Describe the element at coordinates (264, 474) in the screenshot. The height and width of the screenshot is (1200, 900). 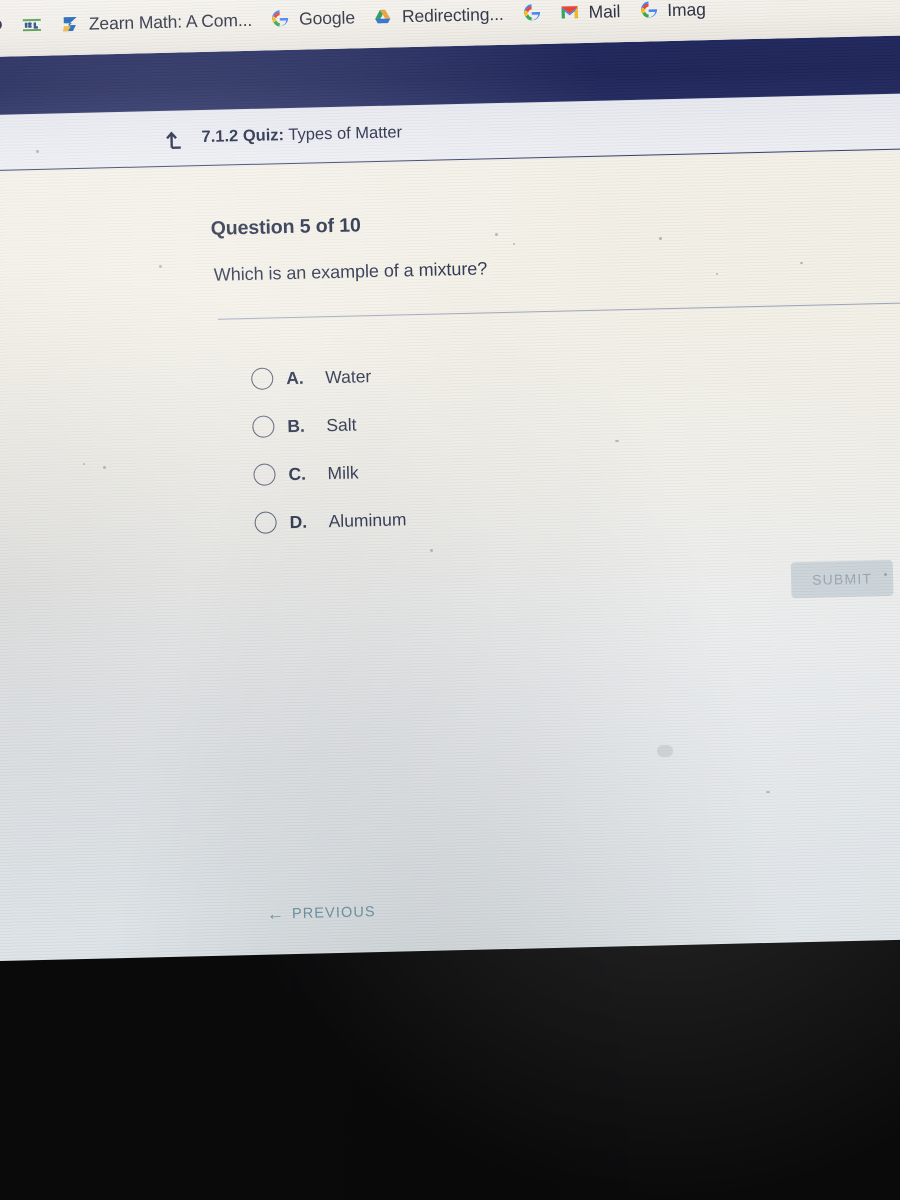
I see `radio-button-c` at that location.